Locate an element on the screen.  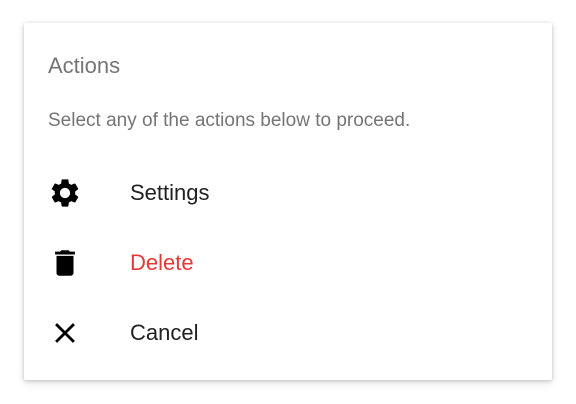
delete-label: Delete is located at coordinates (162, 262).